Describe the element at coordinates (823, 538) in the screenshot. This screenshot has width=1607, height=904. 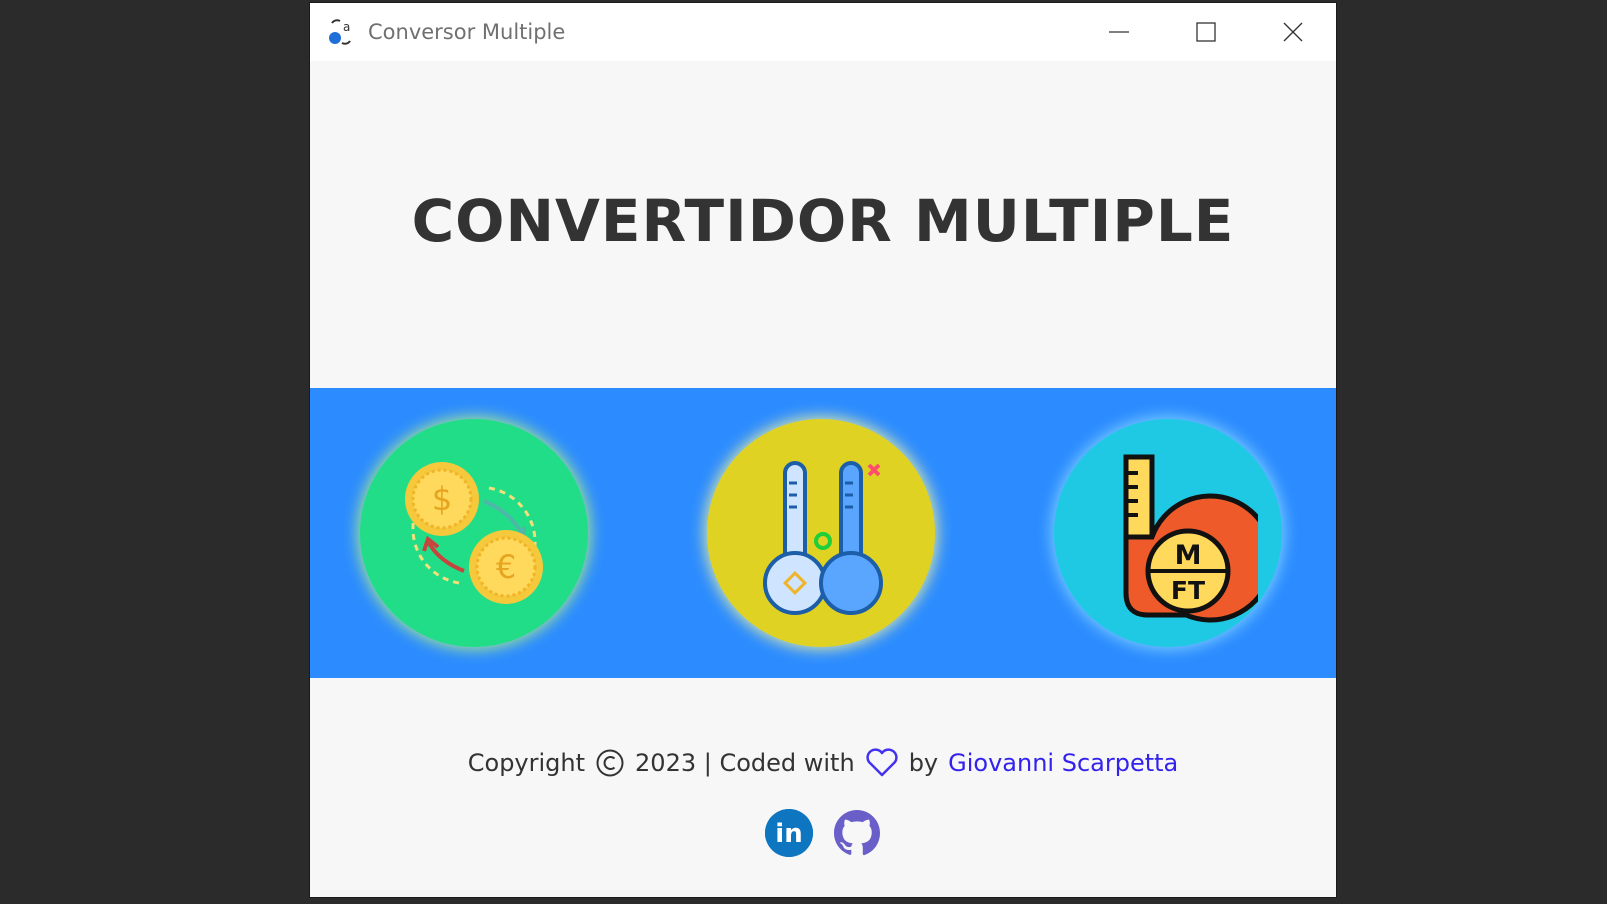
I see `thermometers-icon` at that location.